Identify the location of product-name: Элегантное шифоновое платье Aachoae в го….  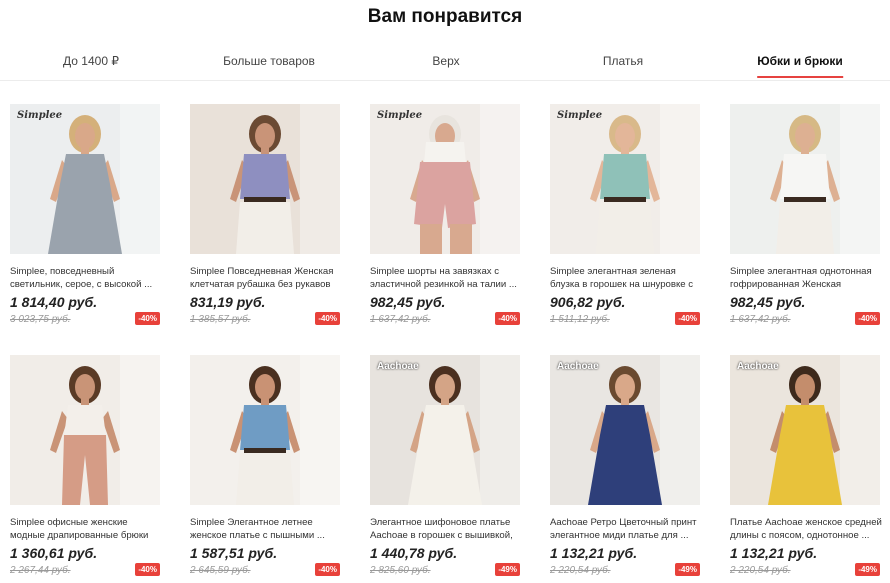
(446, 529).